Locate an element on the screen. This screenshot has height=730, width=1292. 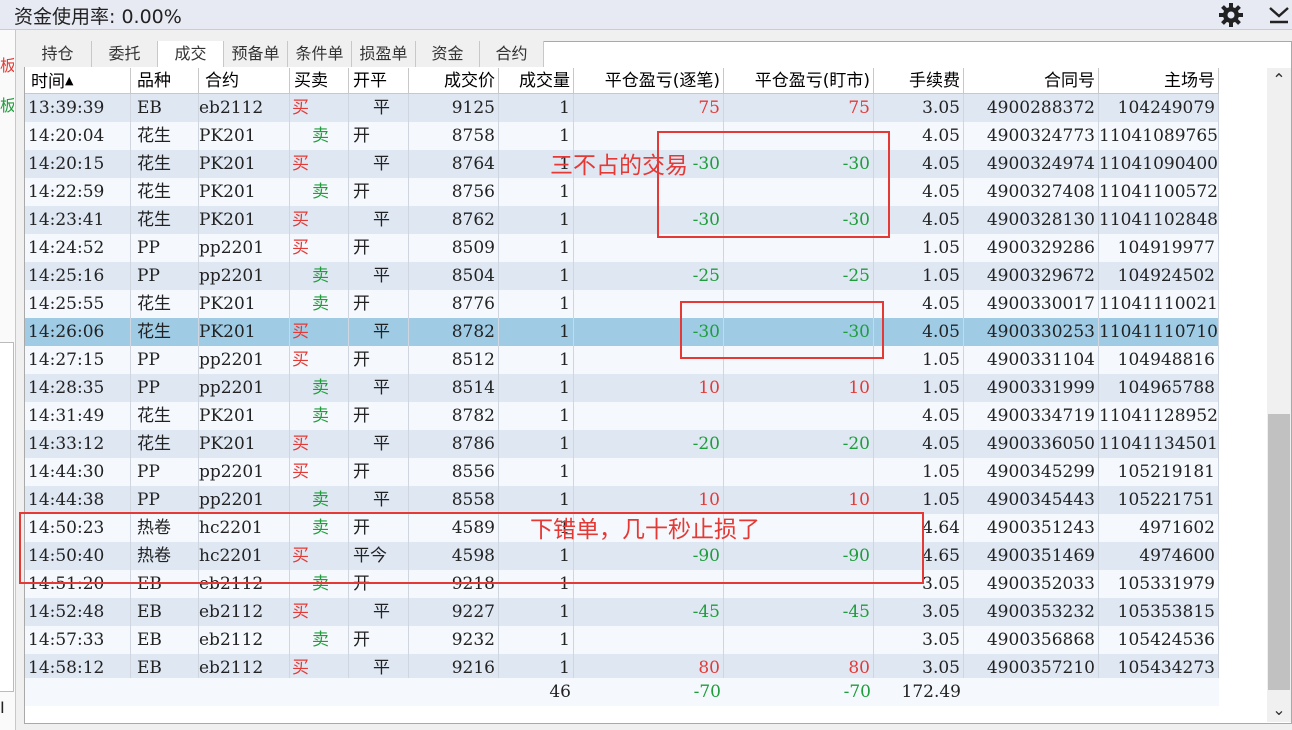
col-contract-no: 合同号 is located at coordinates (1031, 81).